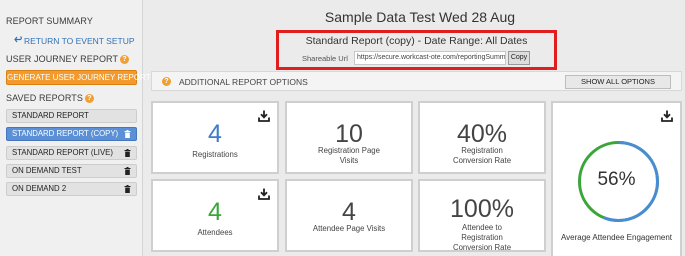 This screenshot has width=685, height=256. I want to click on return-to-event-setup-link: RETURN TO EVENT SETUP, so click(74, 41).